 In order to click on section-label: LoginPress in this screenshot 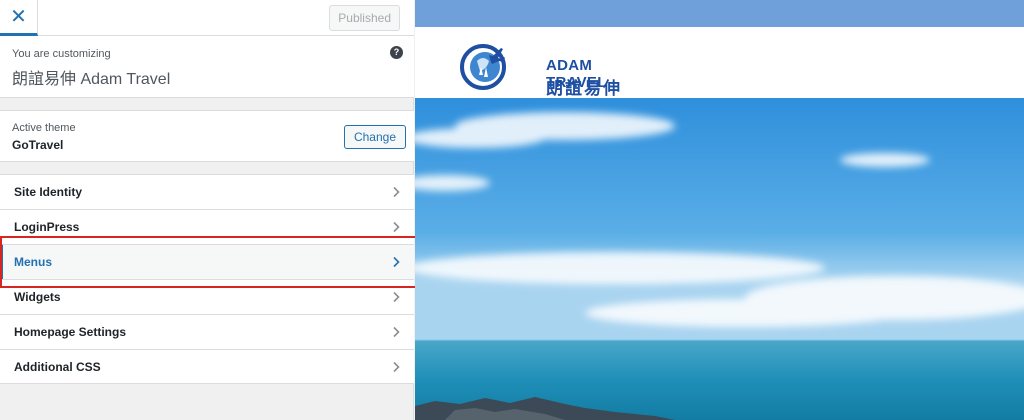, I will do `click(47, 227)`.